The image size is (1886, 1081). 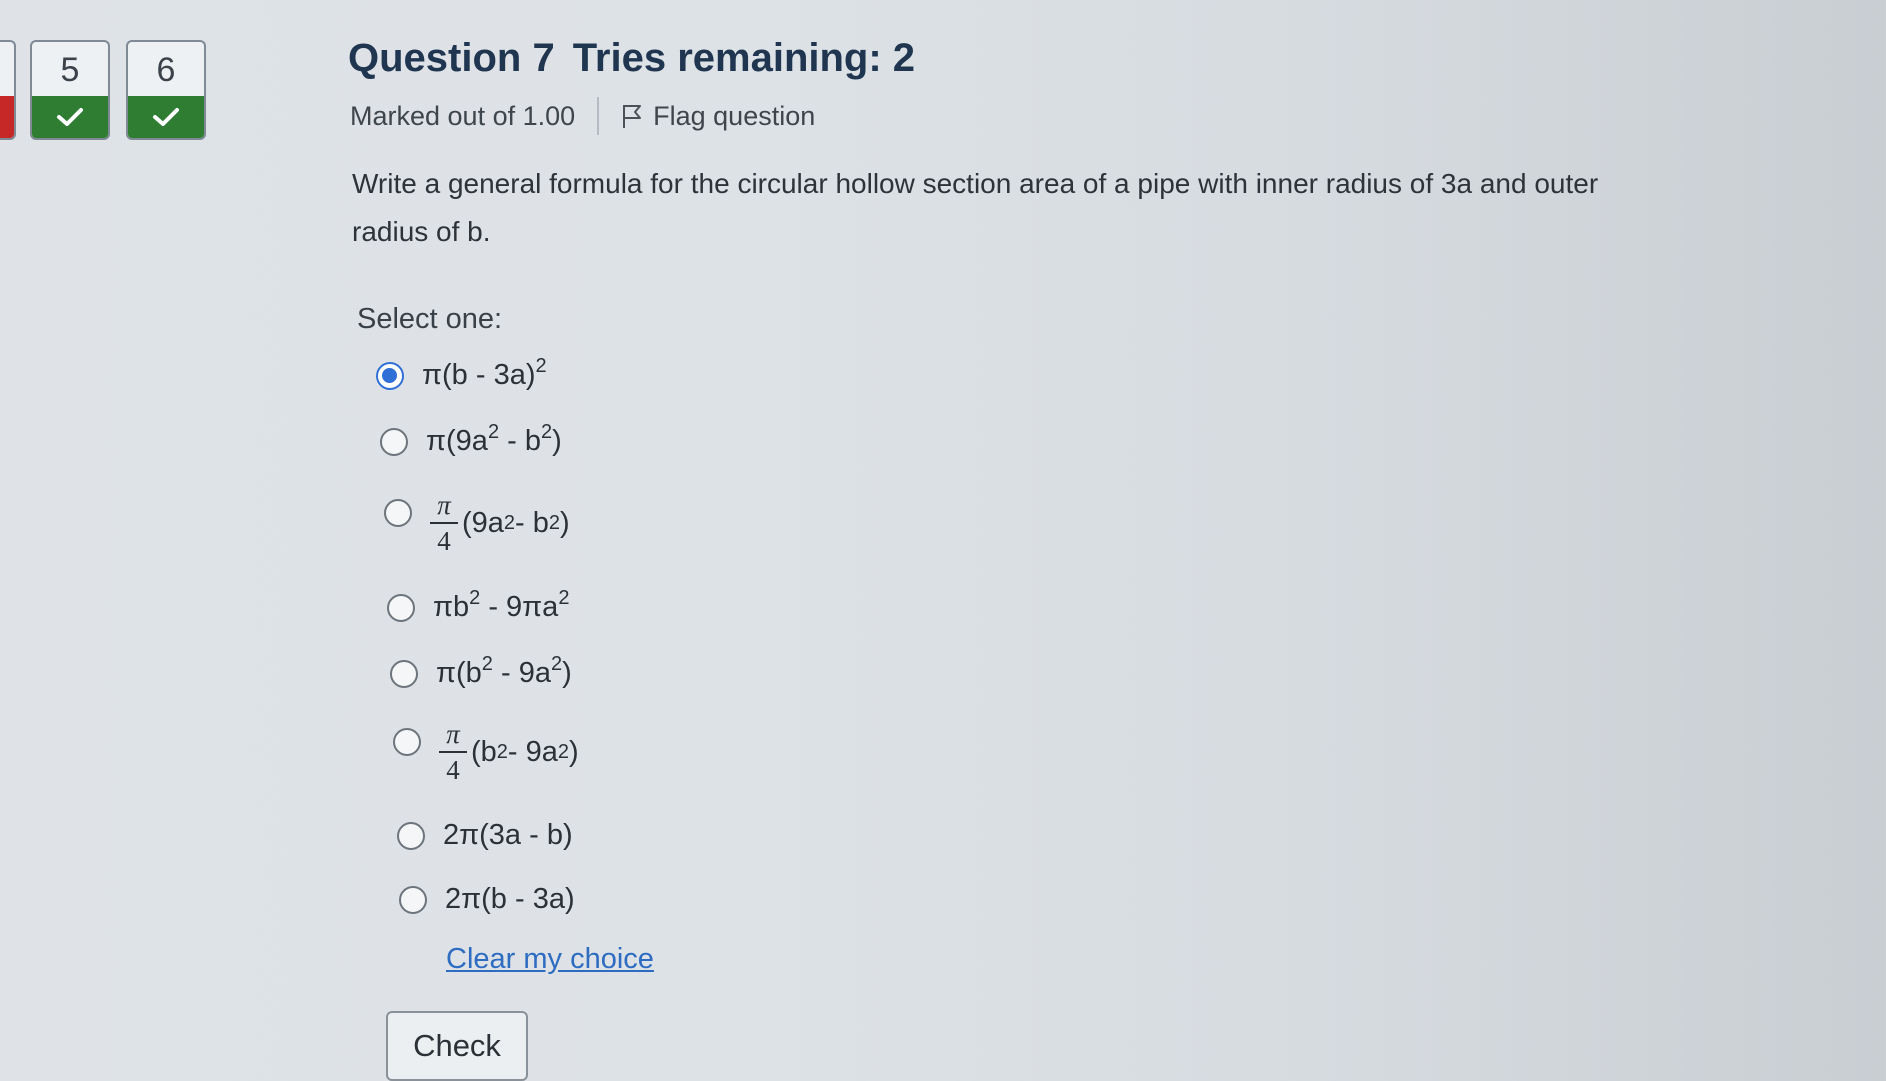 I want to click on answer-option-6: π 4 (b 2 - 9a 2), so click(x=486, y=752).